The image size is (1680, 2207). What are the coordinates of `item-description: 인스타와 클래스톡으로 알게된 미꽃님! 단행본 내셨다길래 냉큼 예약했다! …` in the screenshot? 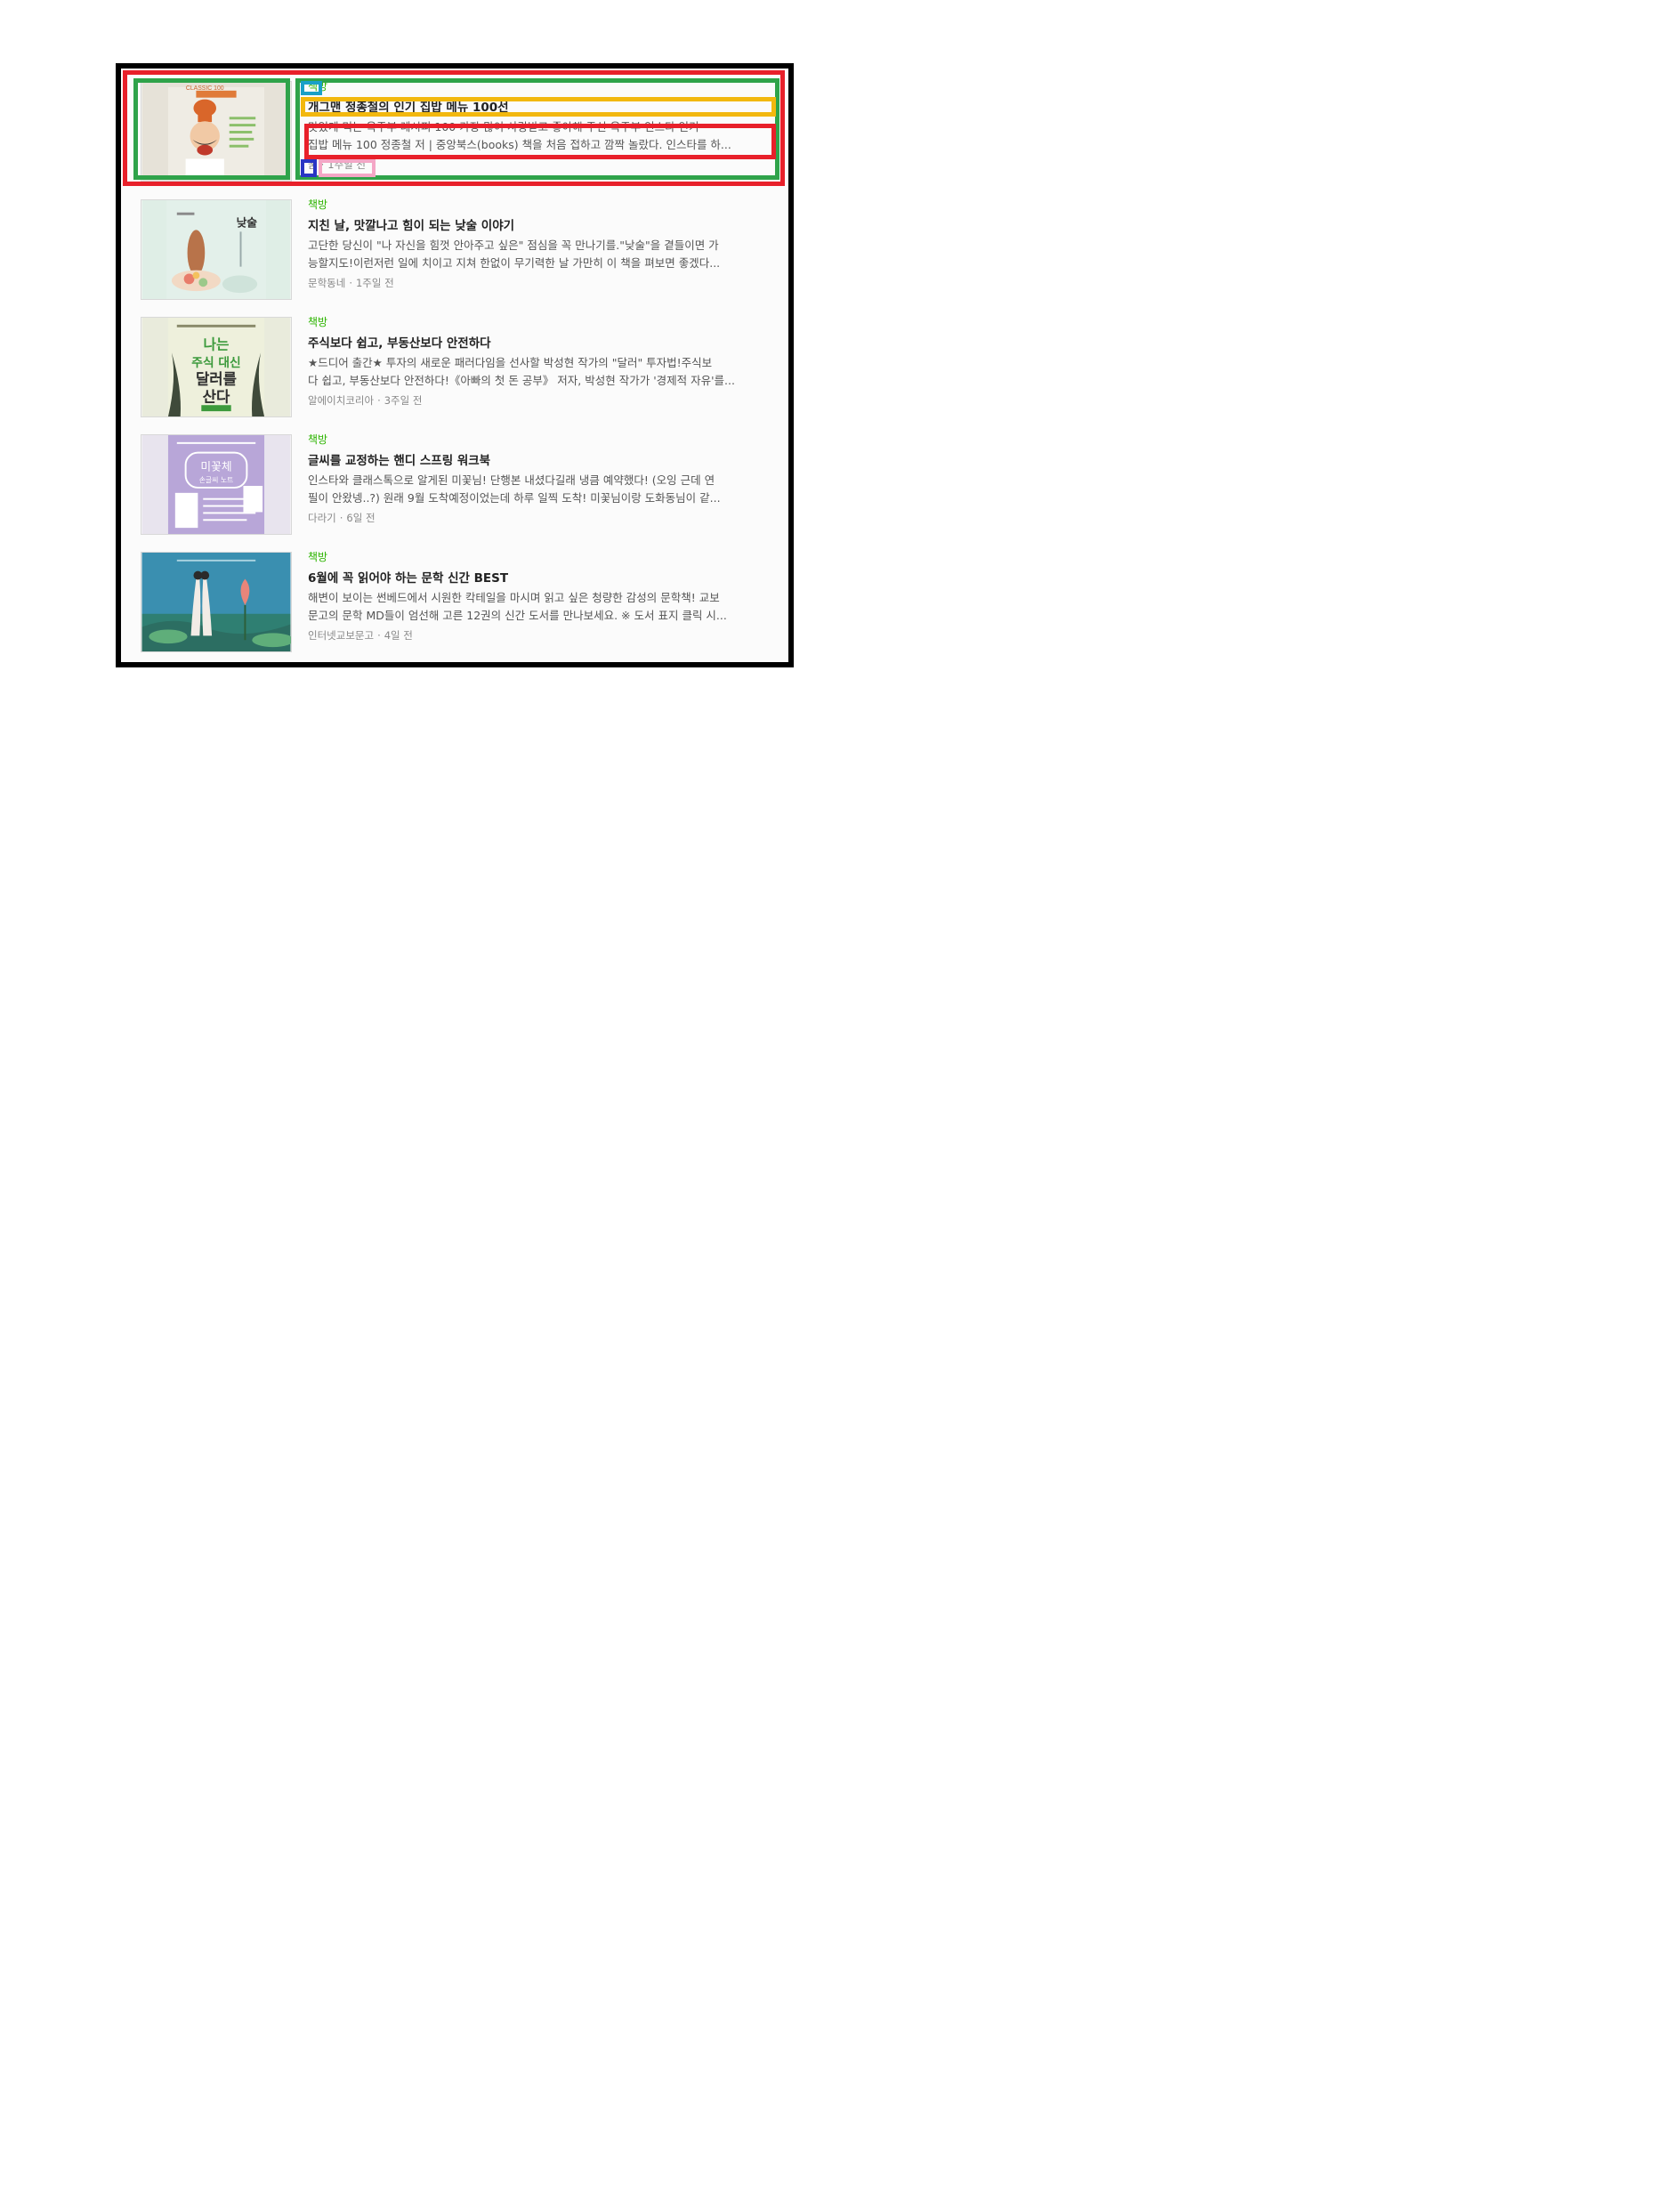 It's located at (541, 489).